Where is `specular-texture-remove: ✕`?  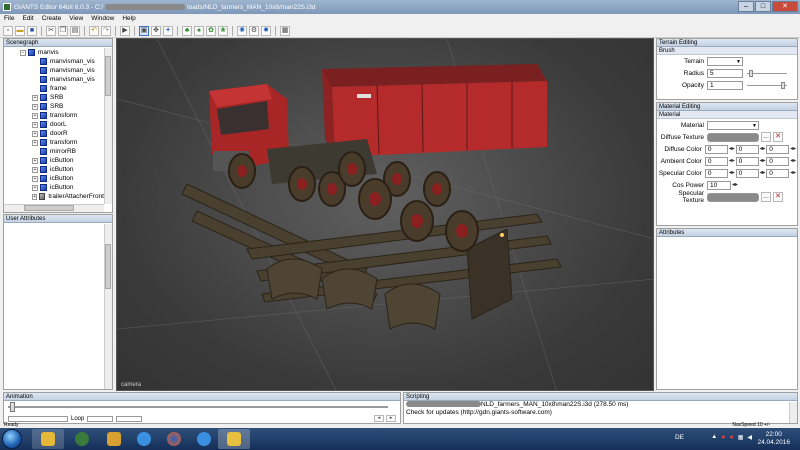 specular-texture-remove: ✕ is located at coordinates (778, 197).